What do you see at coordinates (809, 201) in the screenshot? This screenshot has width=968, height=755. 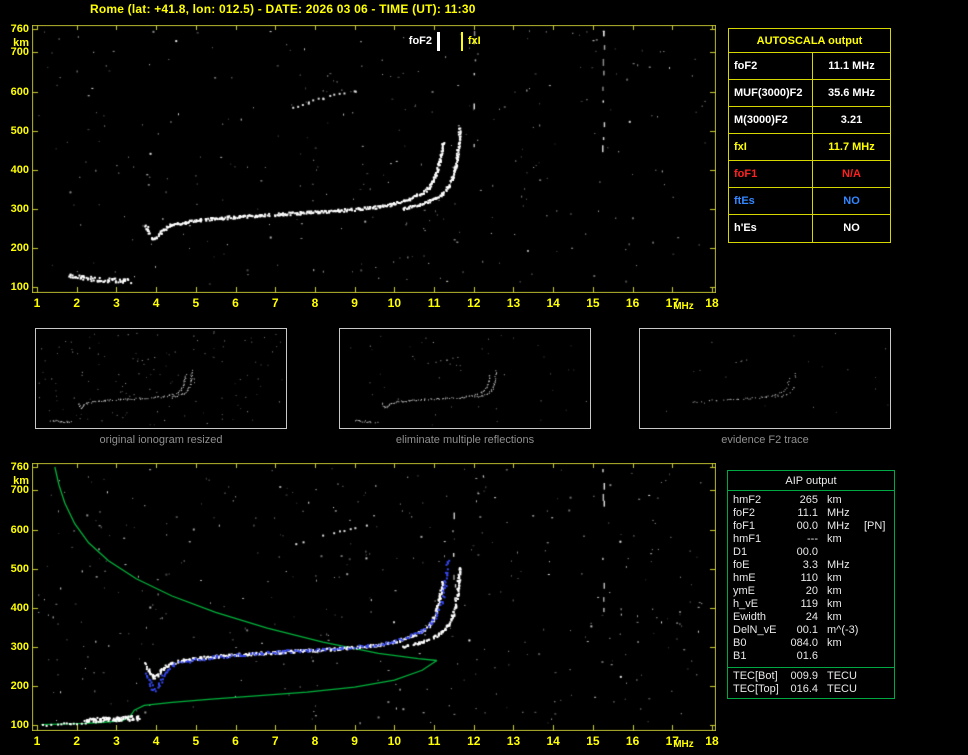 I see `autoscala-row-ftes: ftEs NO` at bounding box center [809, 201].